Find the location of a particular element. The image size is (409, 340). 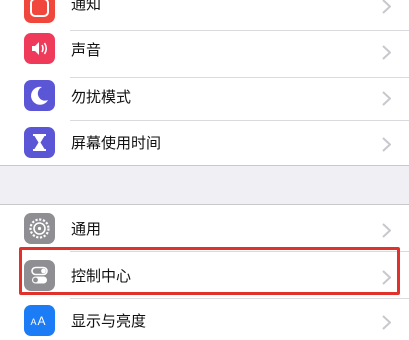

settings-row-general: 通用 is located at coordinates (204, 228).